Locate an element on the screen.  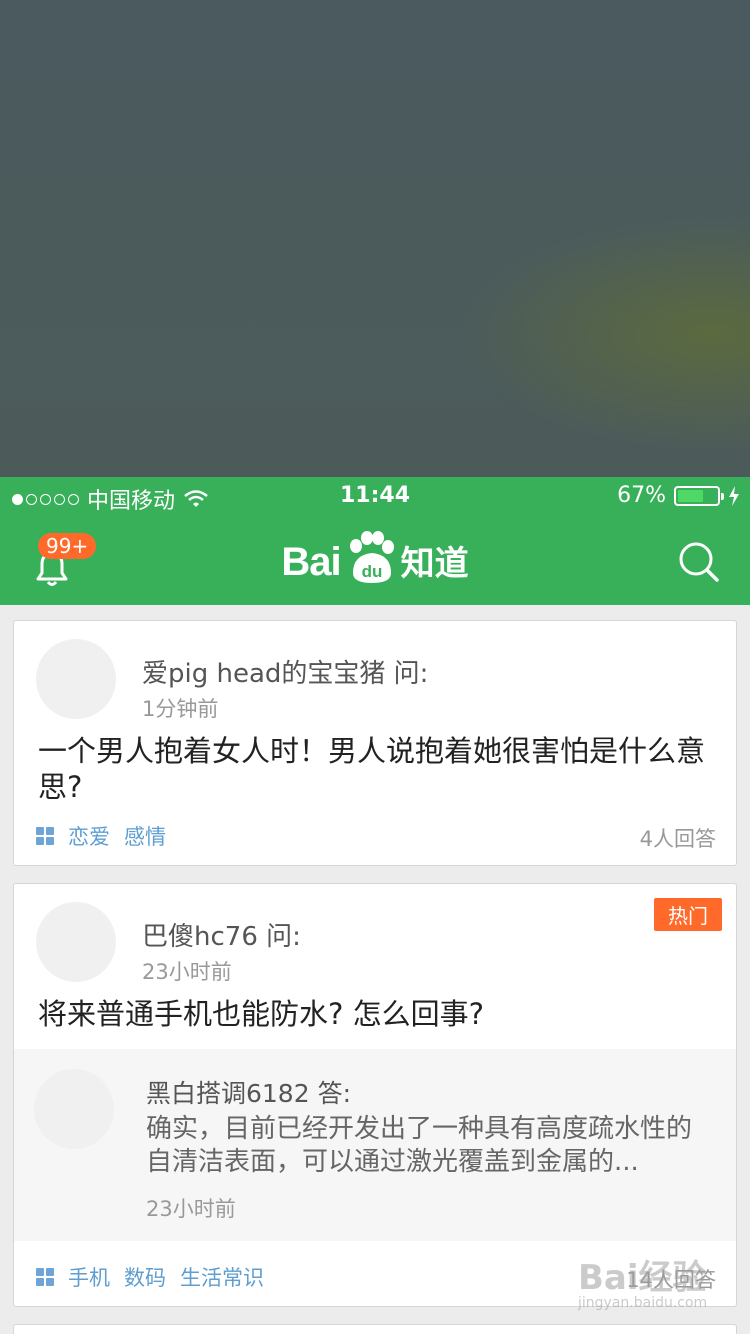
status-right: 67% is located at coordinates (678, 495).